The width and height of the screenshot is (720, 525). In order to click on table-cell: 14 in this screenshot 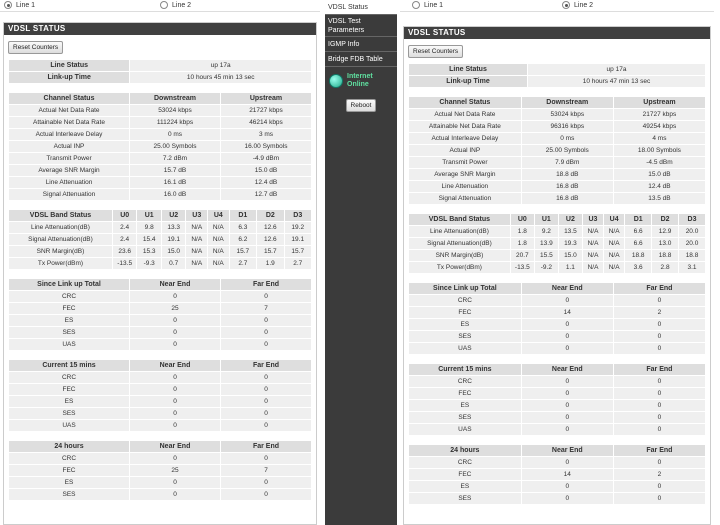, I will do `click(567, 474)`.